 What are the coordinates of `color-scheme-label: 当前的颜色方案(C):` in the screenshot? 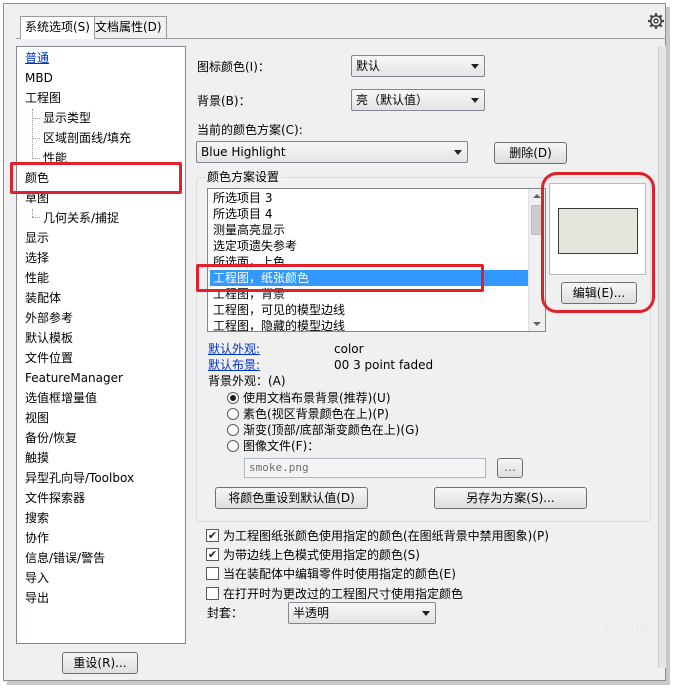 It's located at (250, 130).